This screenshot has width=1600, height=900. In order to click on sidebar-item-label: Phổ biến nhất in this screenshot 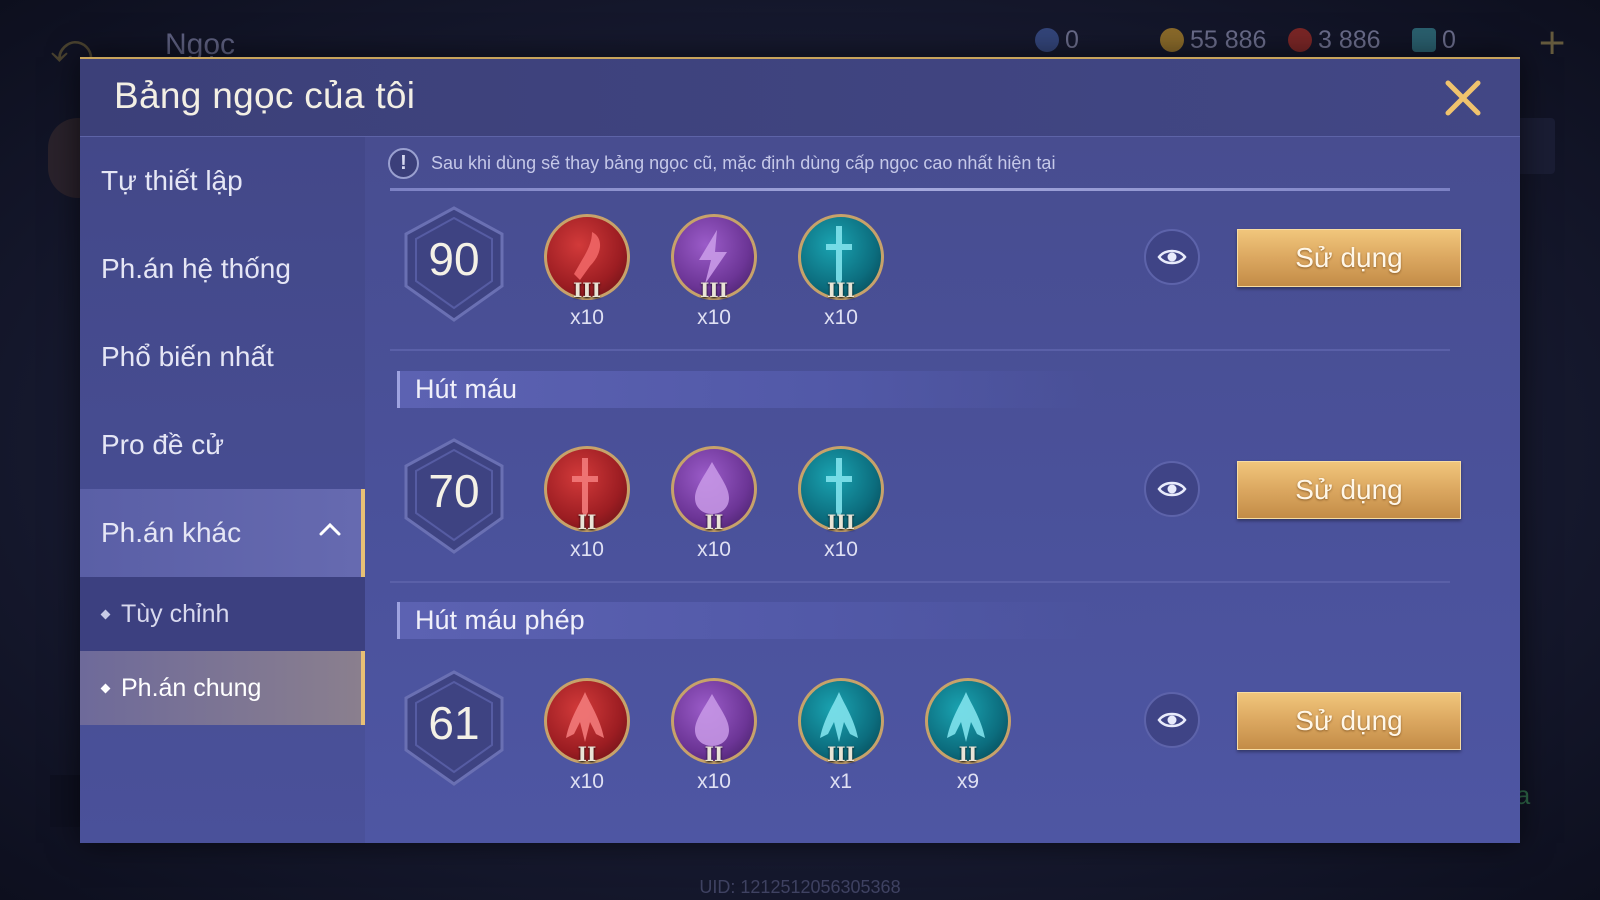, I will do `click(187, 356)`.